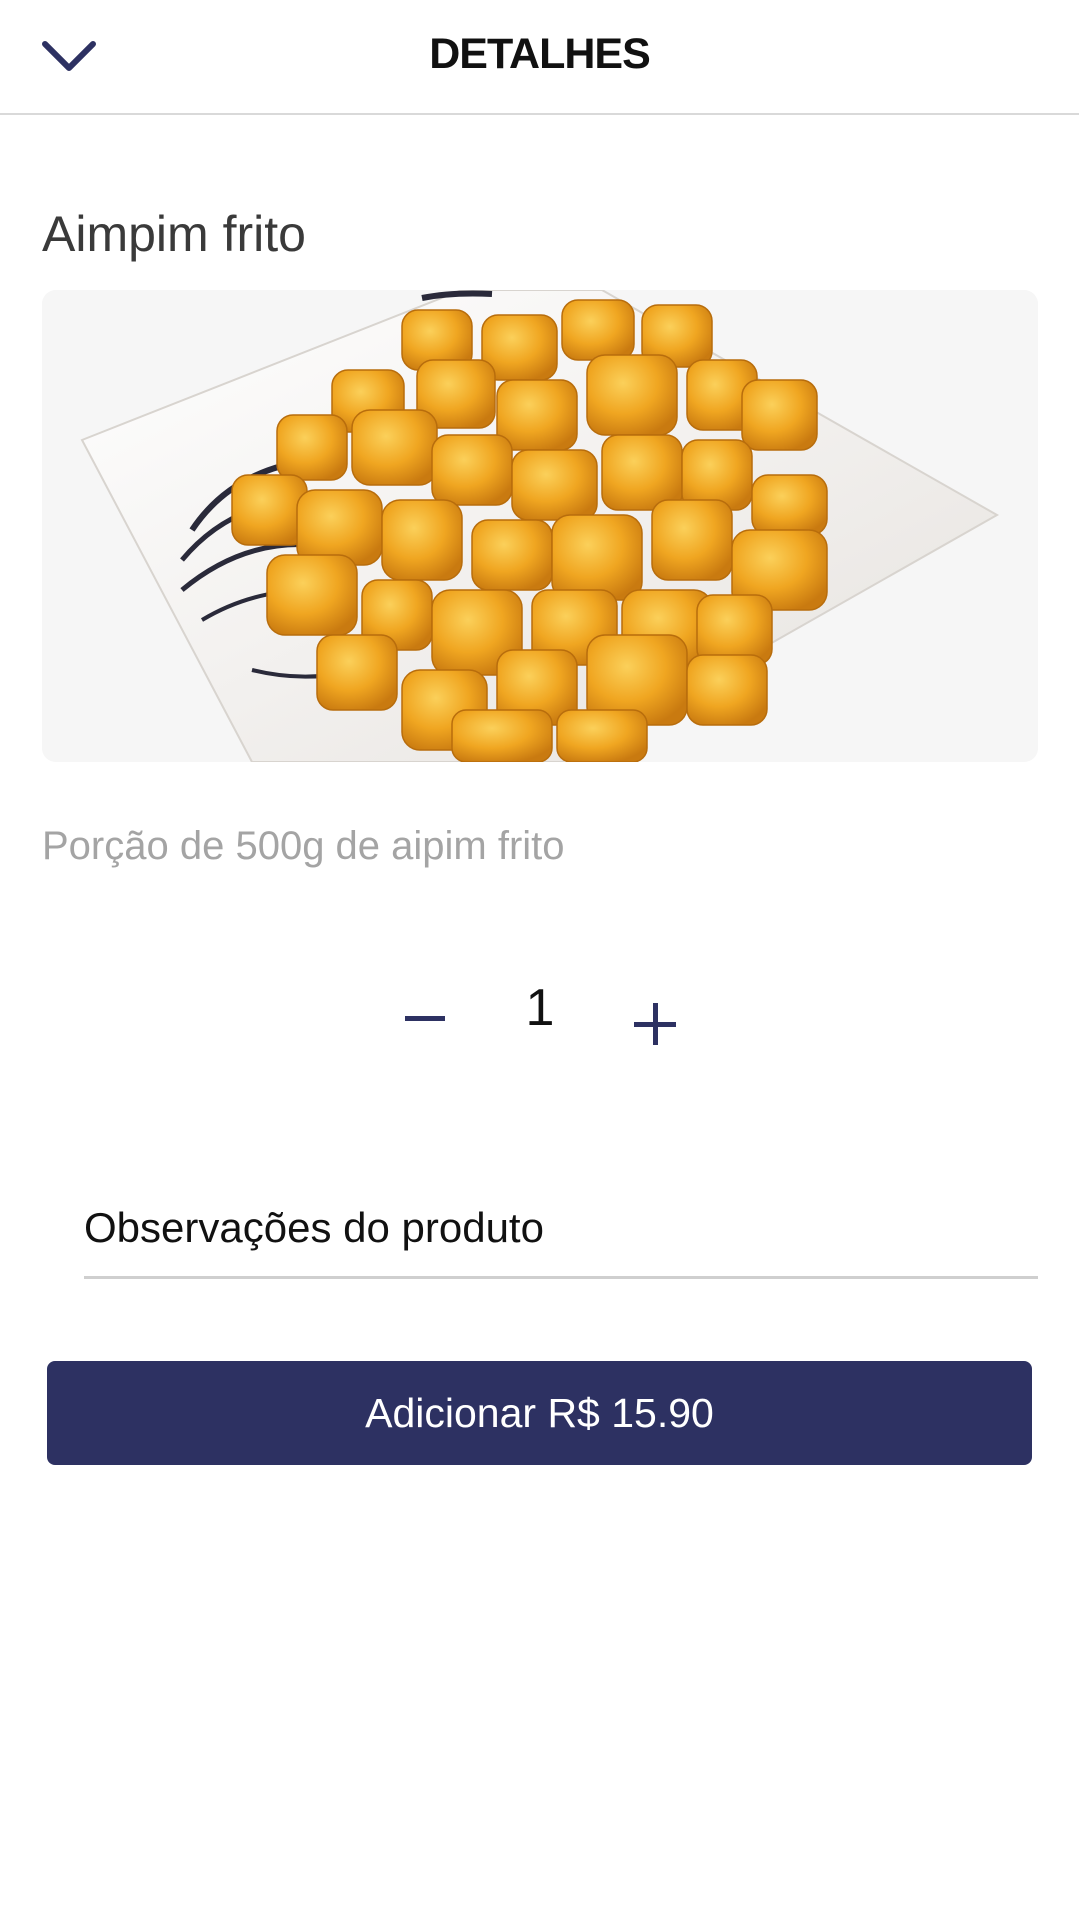 The image size is (1079, 1919). I want to click on minus-icon, so click(425, 1018).